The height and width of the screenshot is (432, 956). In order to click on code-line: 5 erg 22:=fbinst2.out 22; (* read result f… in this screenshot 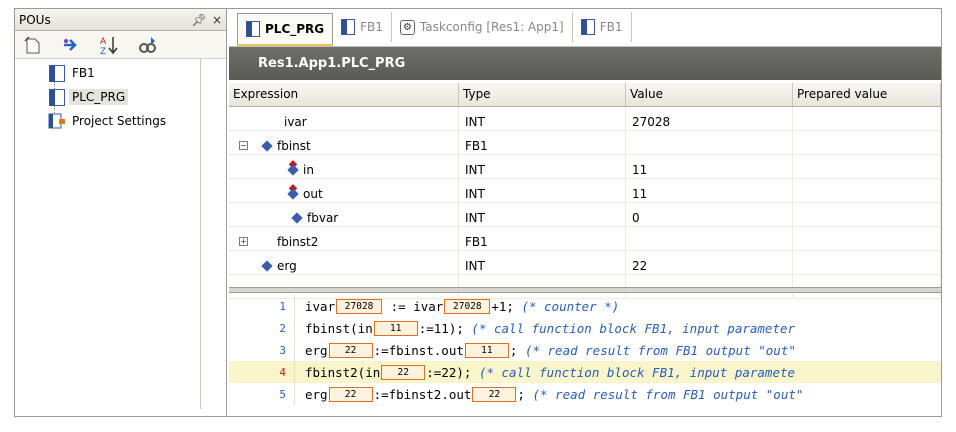, I will do `click(585, 394)`.